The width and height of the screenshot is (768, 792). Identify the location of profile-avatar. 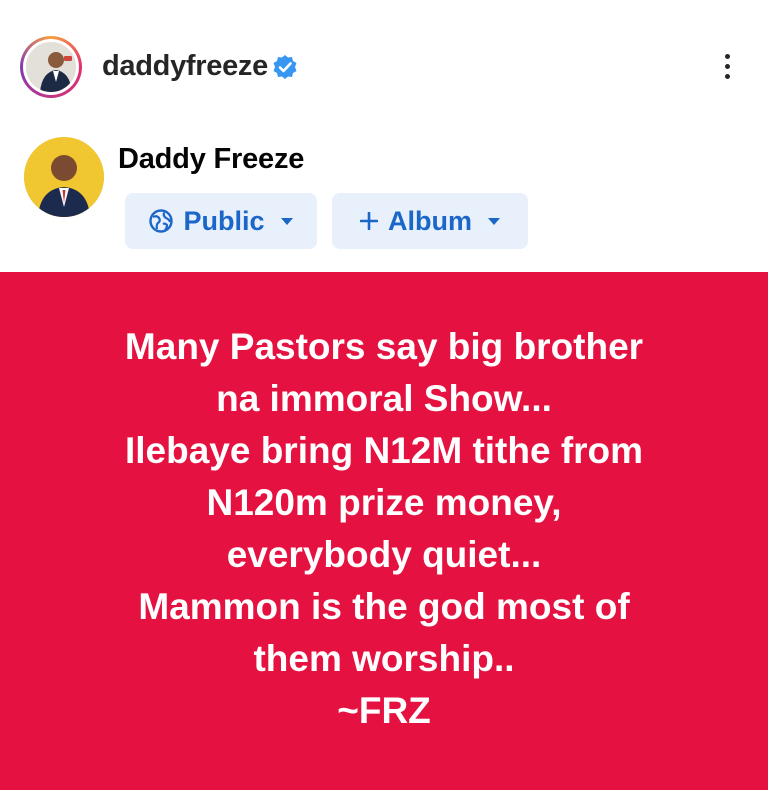
(51, 67).